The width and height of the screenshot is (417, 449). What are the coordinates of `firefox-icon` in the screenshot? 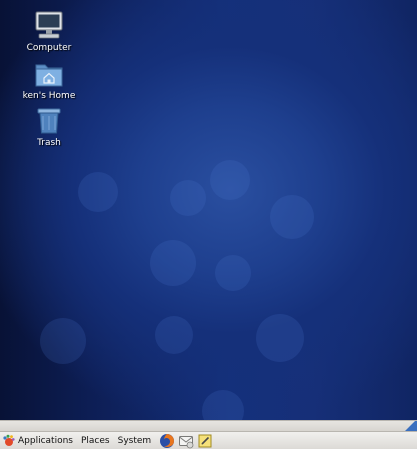 It's located at (167, 441).